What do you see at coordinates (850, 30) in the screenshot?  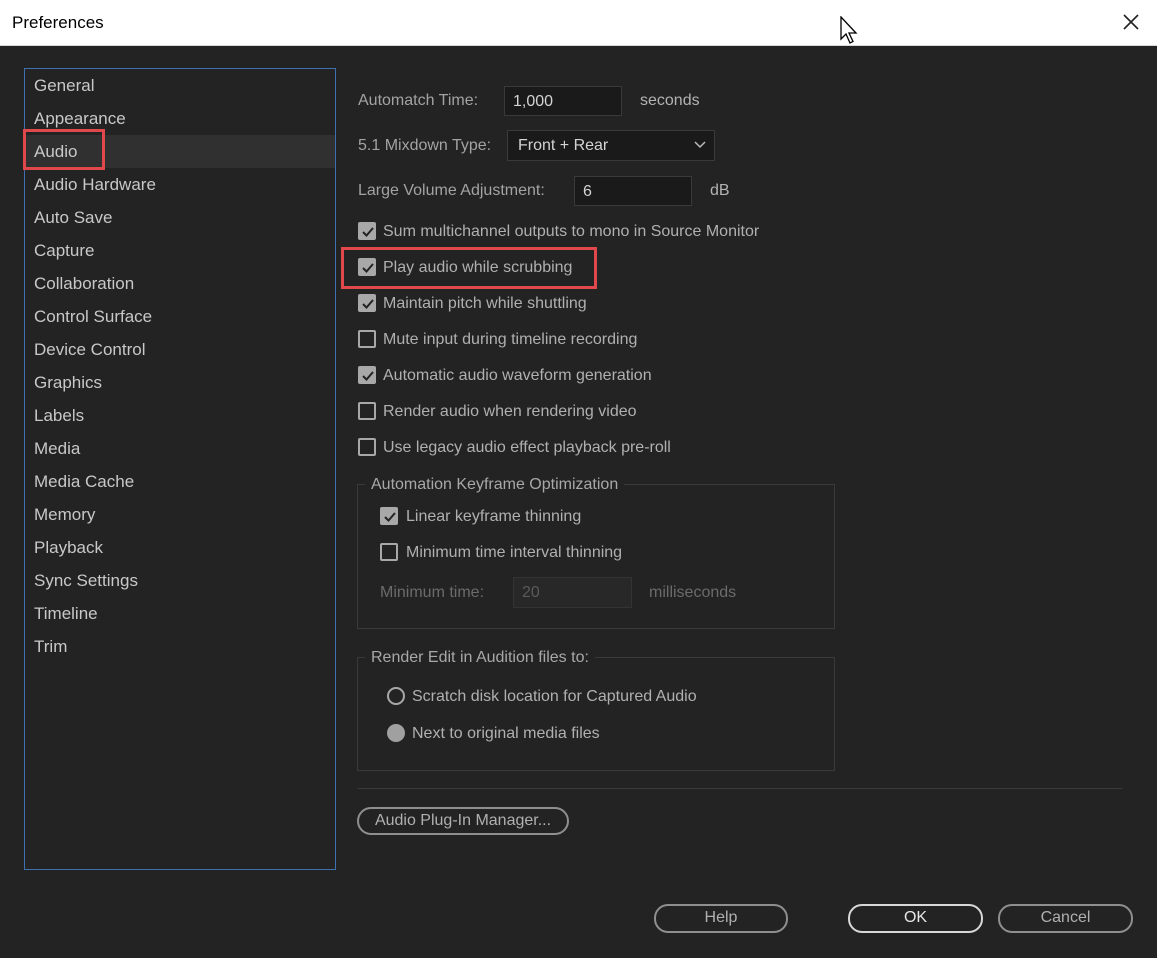 I see `mouse-cursor-icon` at bounding box center [850, 30].